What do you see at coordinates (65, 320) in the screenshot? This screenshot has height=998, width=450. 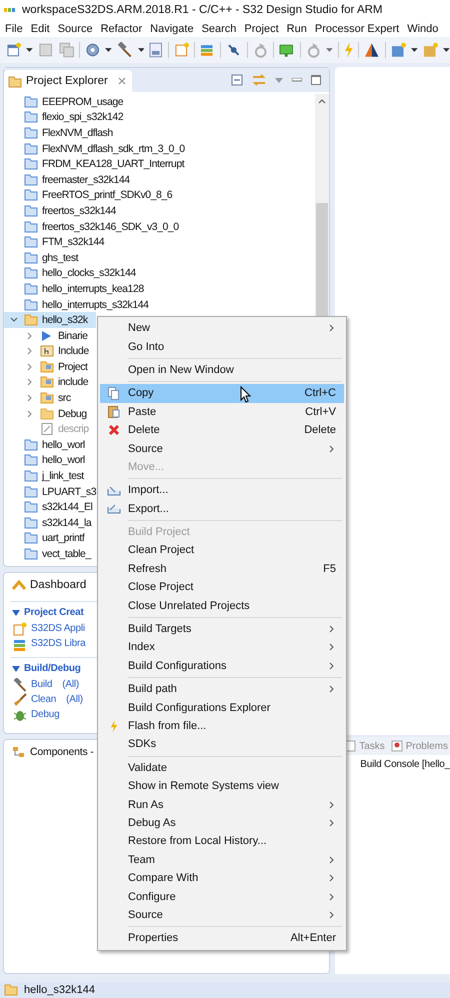 I see `tree-item-label: hello_s32k` at bounding box center [65, 320].